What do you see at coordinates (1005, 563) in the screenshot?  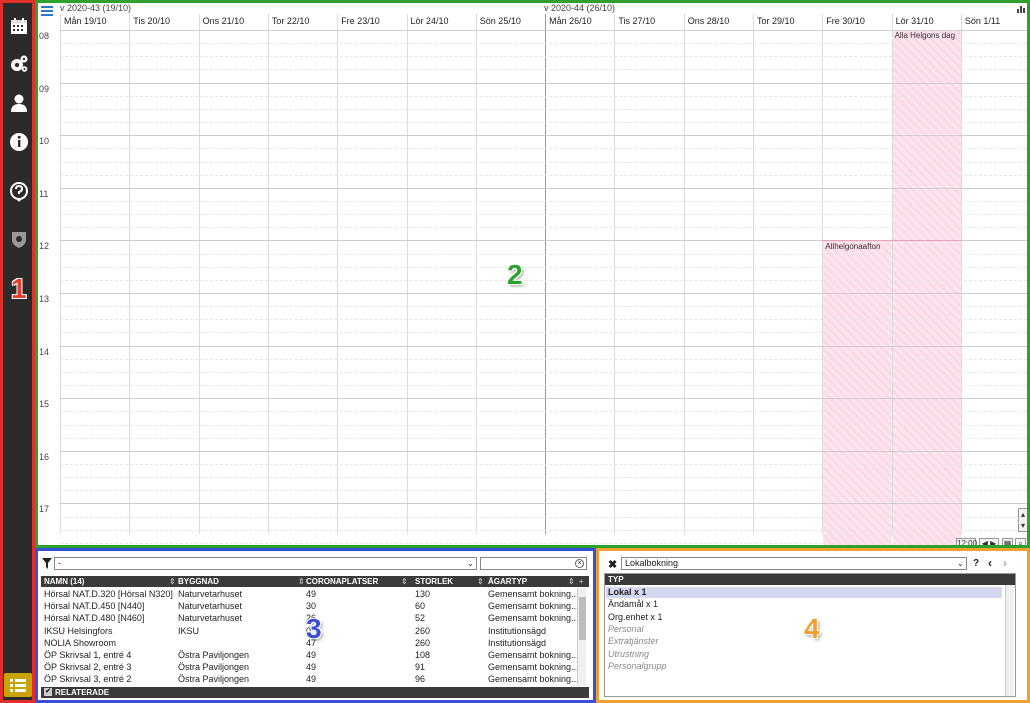 I see `next-icon: ›` at bounding box center [1005, 563].